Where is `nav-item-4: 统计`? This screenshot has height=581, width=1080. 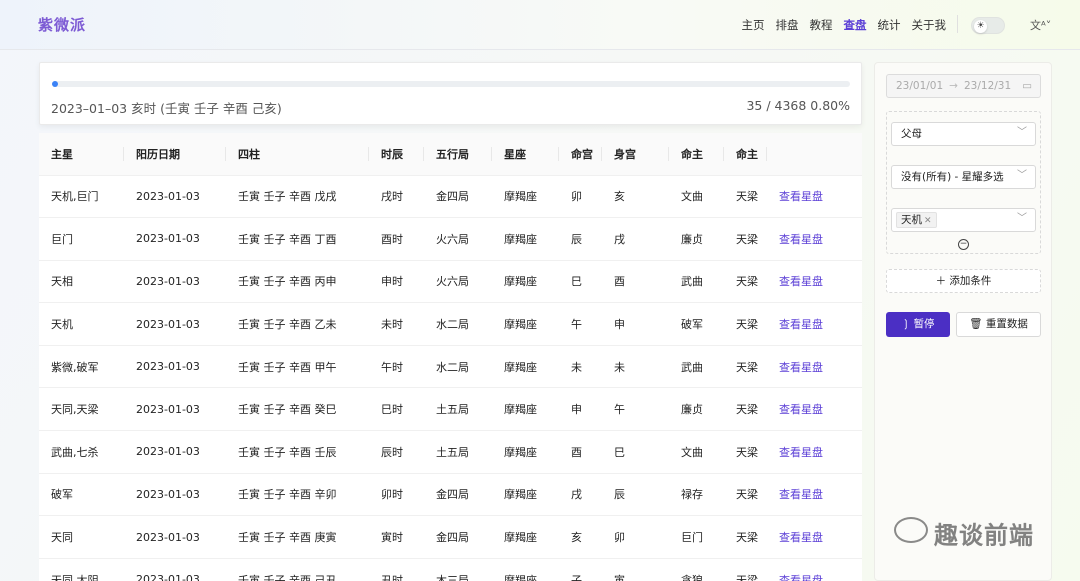
nav-item-4: 统计 is located at coordinates (889, 25).